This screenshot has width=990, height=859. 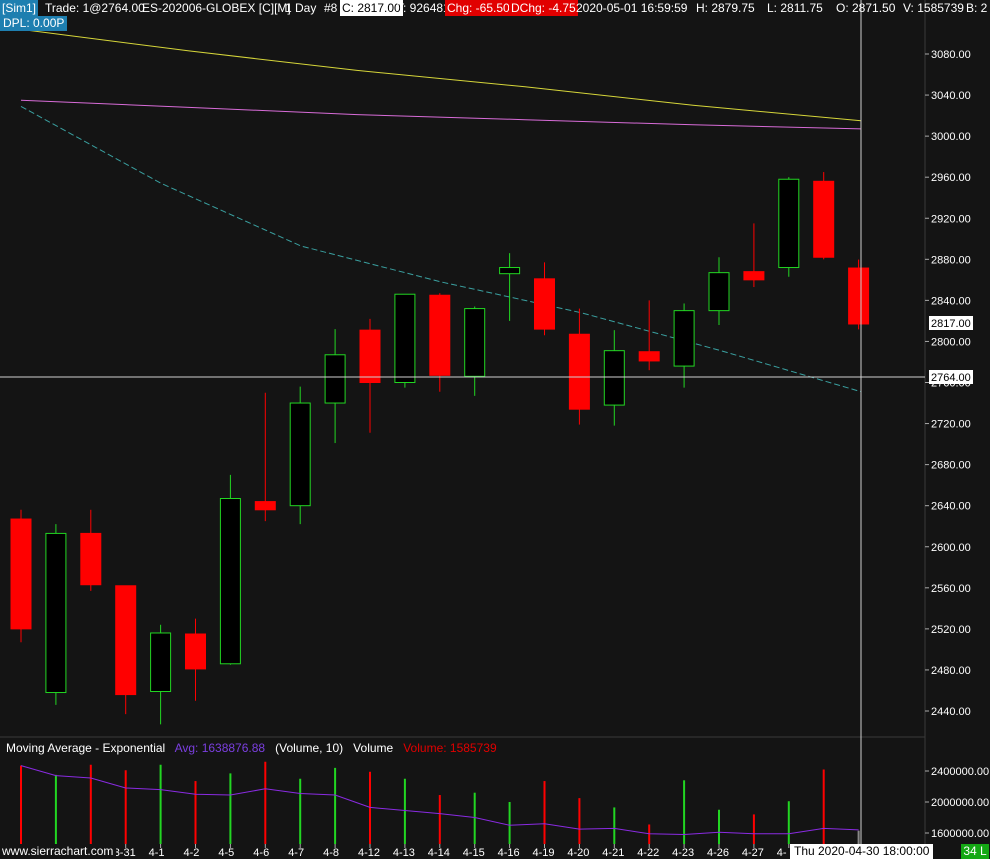 I want to click on date-label: 4-26, so click(x=718, y=853).